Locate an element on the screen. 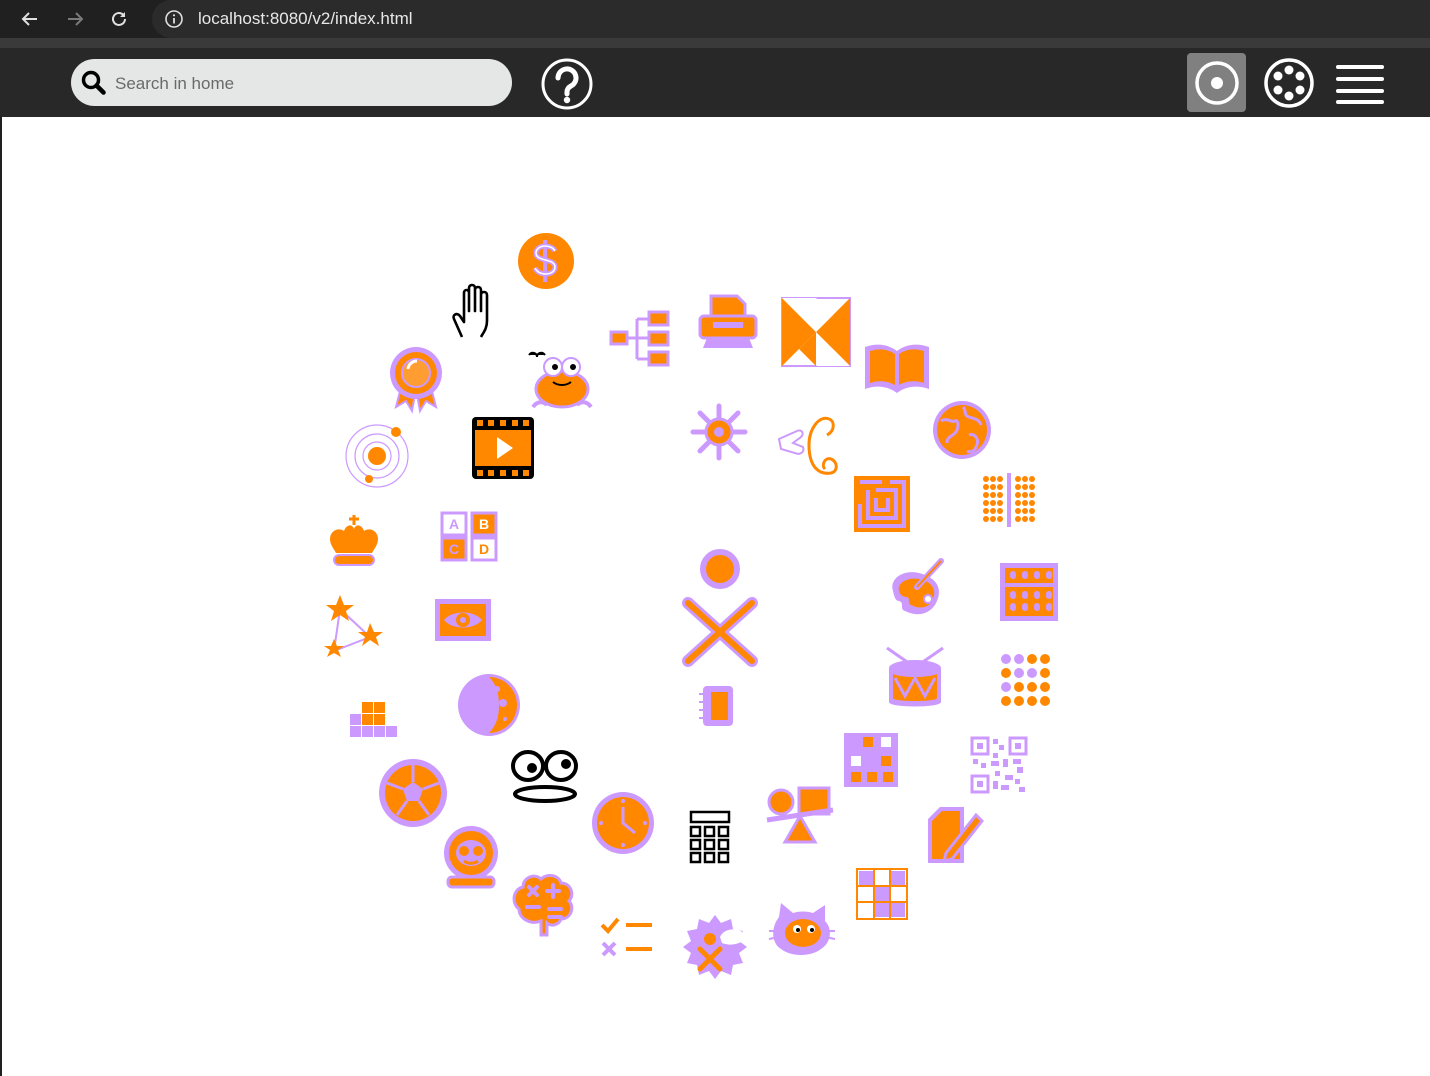 Image resolution: width=1430 pixels, height=1076 pixels. neighborhood-icon is located at coordinates (1288, 82).